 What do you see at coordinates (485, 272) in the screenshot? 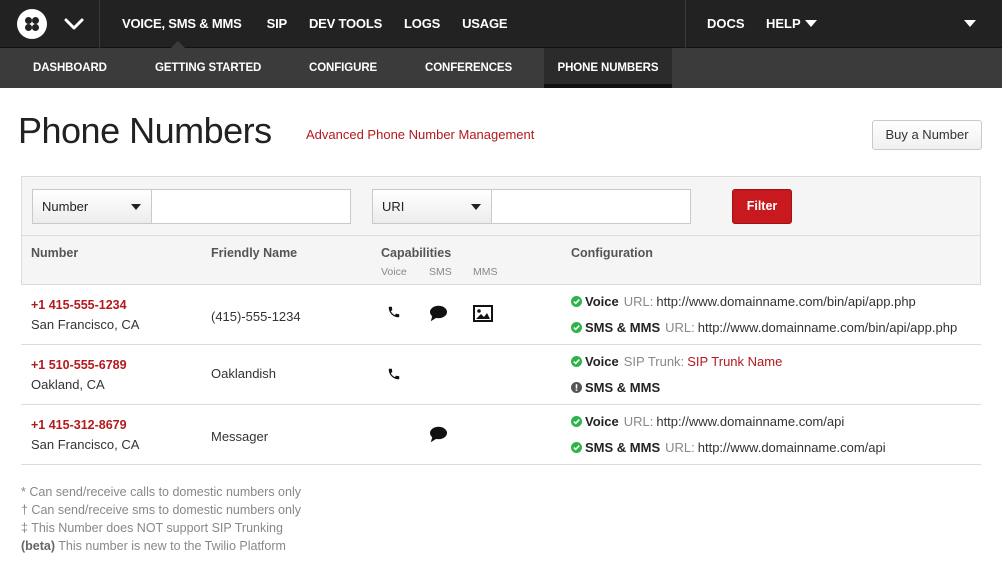
I see `capability-header-mms: MMS` at bounding box center [485, 272].